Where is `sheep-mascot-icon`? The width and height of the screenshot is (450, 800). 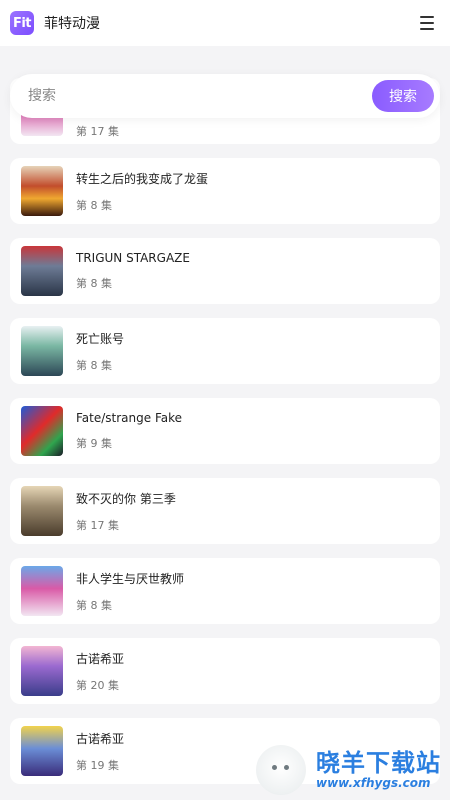
sheep-mascot-icon is located at coordinates (281, 770).